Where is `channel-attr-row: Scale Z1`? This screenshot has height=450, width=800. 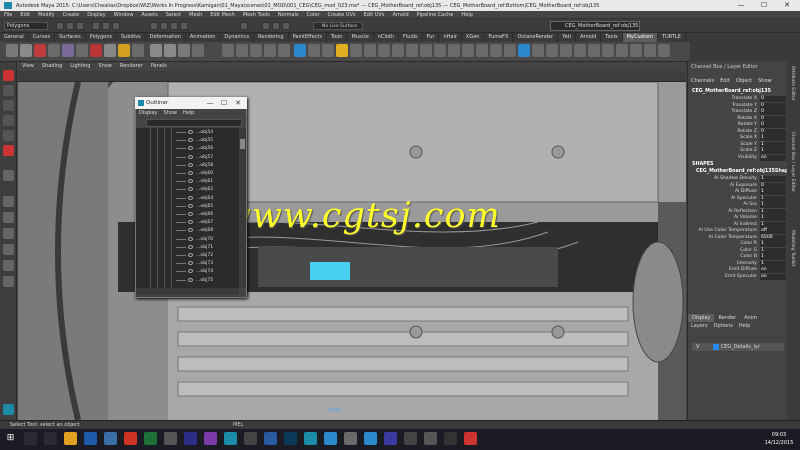 channel-attr-row: Scale Z1 is located at coordinates (737, 151).